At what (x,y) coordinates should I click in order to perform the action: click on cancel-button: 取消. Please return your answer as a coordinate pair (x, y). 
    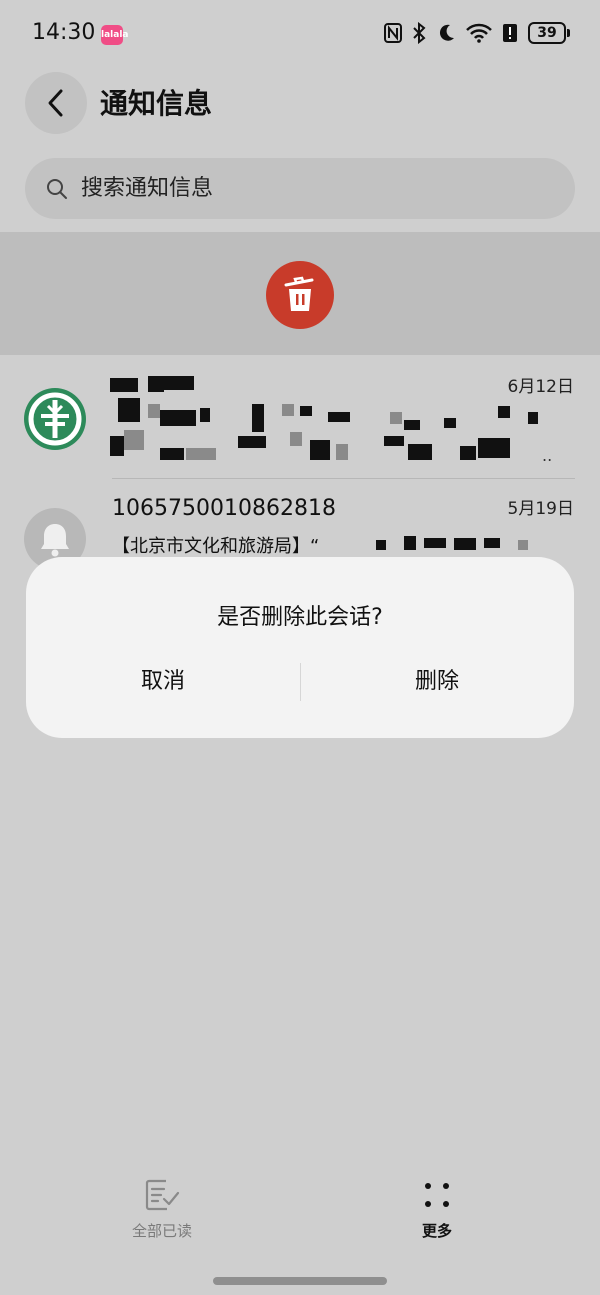
    Looking at the image, I should click on (163, 682).